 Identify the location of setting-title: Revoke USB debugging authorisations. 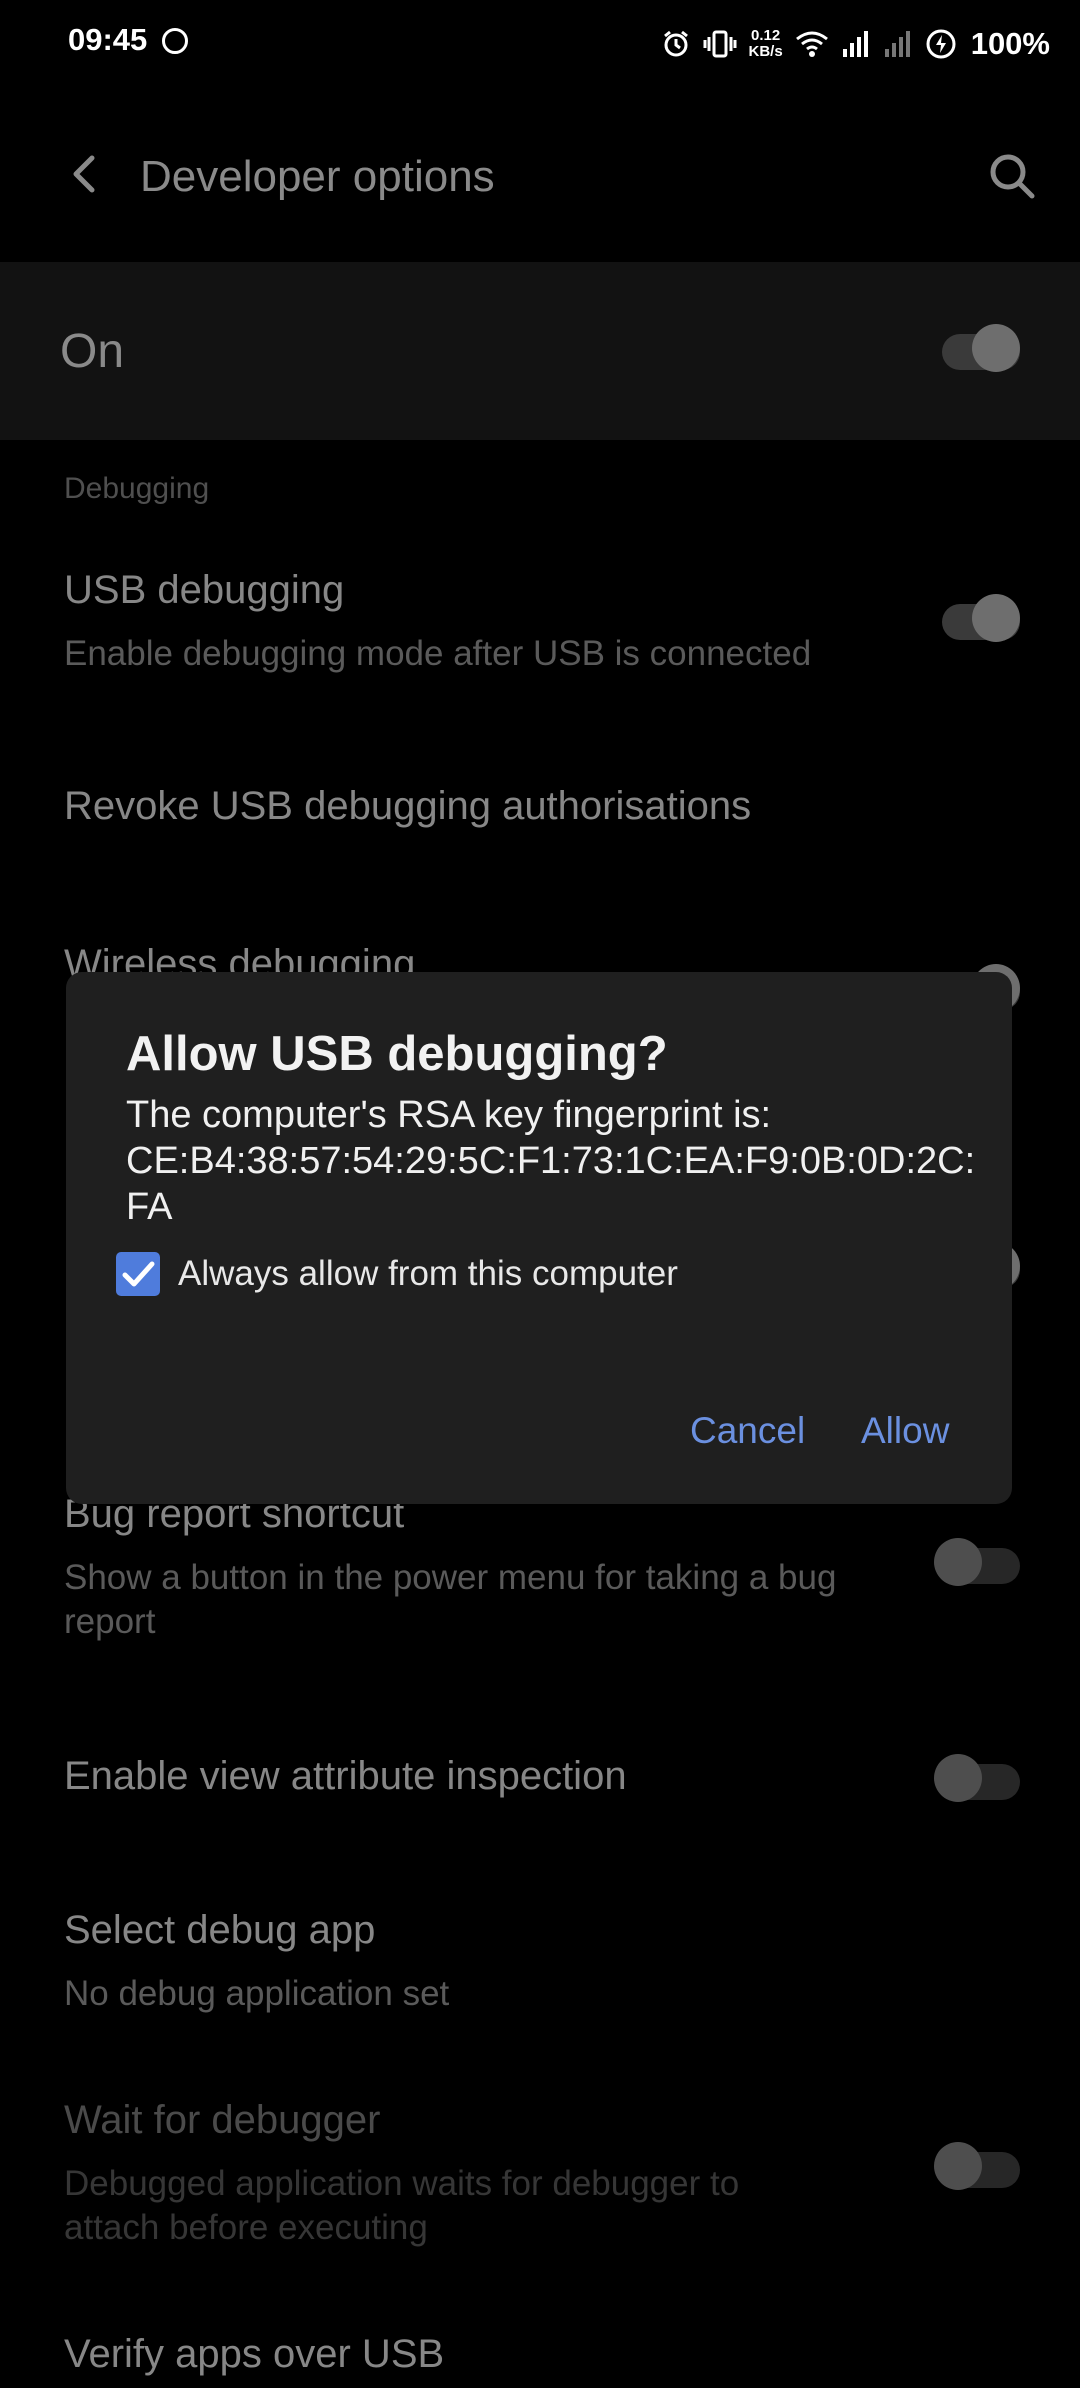
(408, 806).